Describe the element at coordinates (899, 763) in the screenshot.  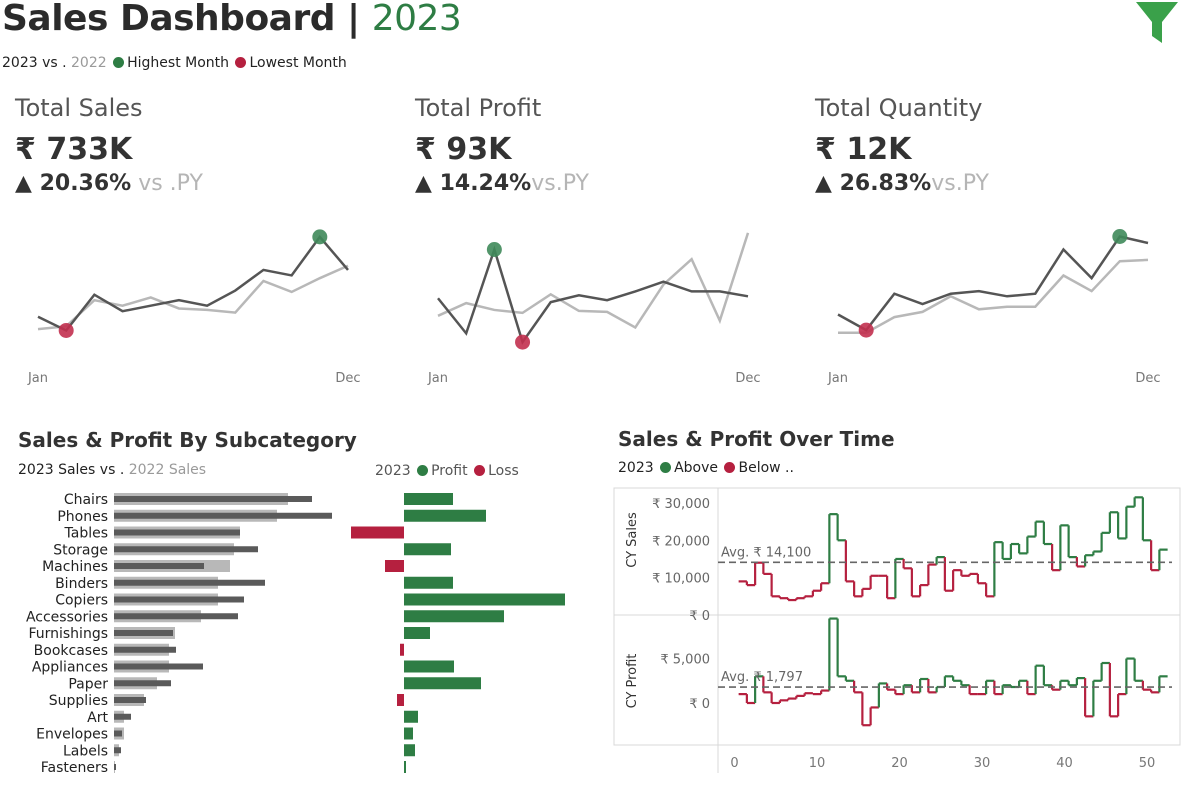
I see `x-tick-label: 20` at that location.